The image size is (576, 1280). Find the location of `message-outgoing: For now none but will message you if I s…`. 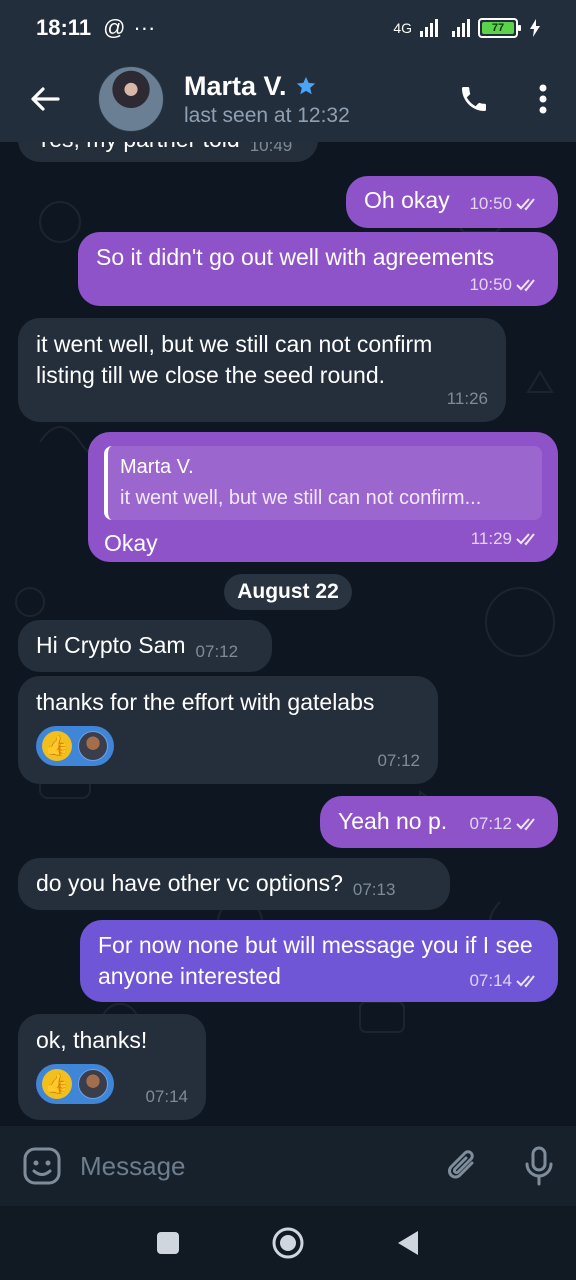

message-outgoing: For now none but will message you if I s… is located at coordinates (319, 961).